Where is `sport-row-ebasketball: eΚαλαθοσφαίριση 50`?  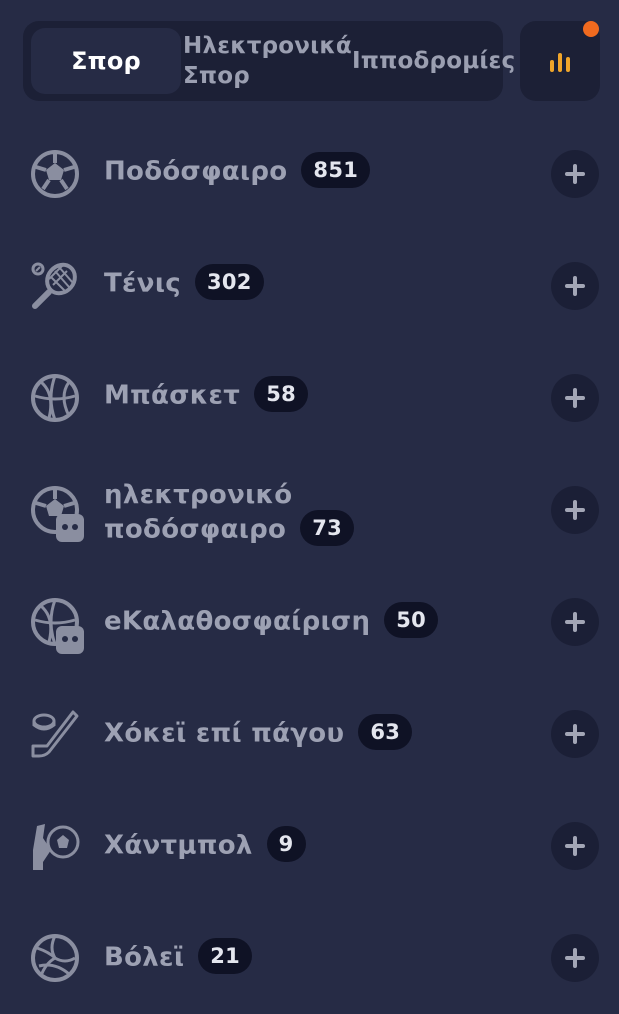 sport-row-ebasketball: eΚαλαθοσφαίριση 50 is located at coordinates (309, 622).